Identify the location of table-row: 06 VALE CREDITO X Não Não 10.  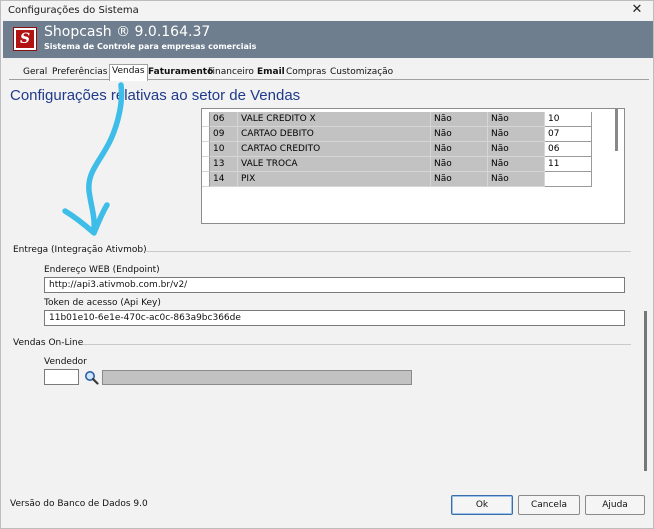
(407, 119).